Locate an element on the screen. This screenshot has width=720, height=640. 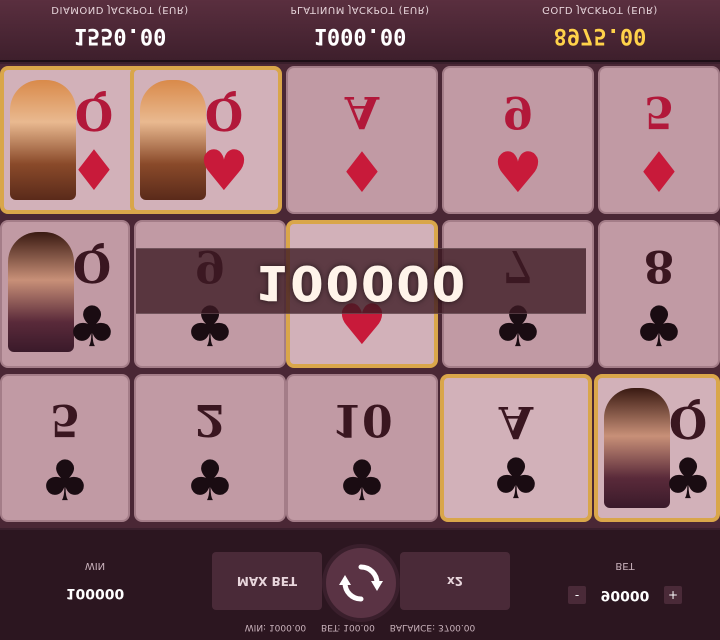
spin-button is located at coordinates (361, 583).